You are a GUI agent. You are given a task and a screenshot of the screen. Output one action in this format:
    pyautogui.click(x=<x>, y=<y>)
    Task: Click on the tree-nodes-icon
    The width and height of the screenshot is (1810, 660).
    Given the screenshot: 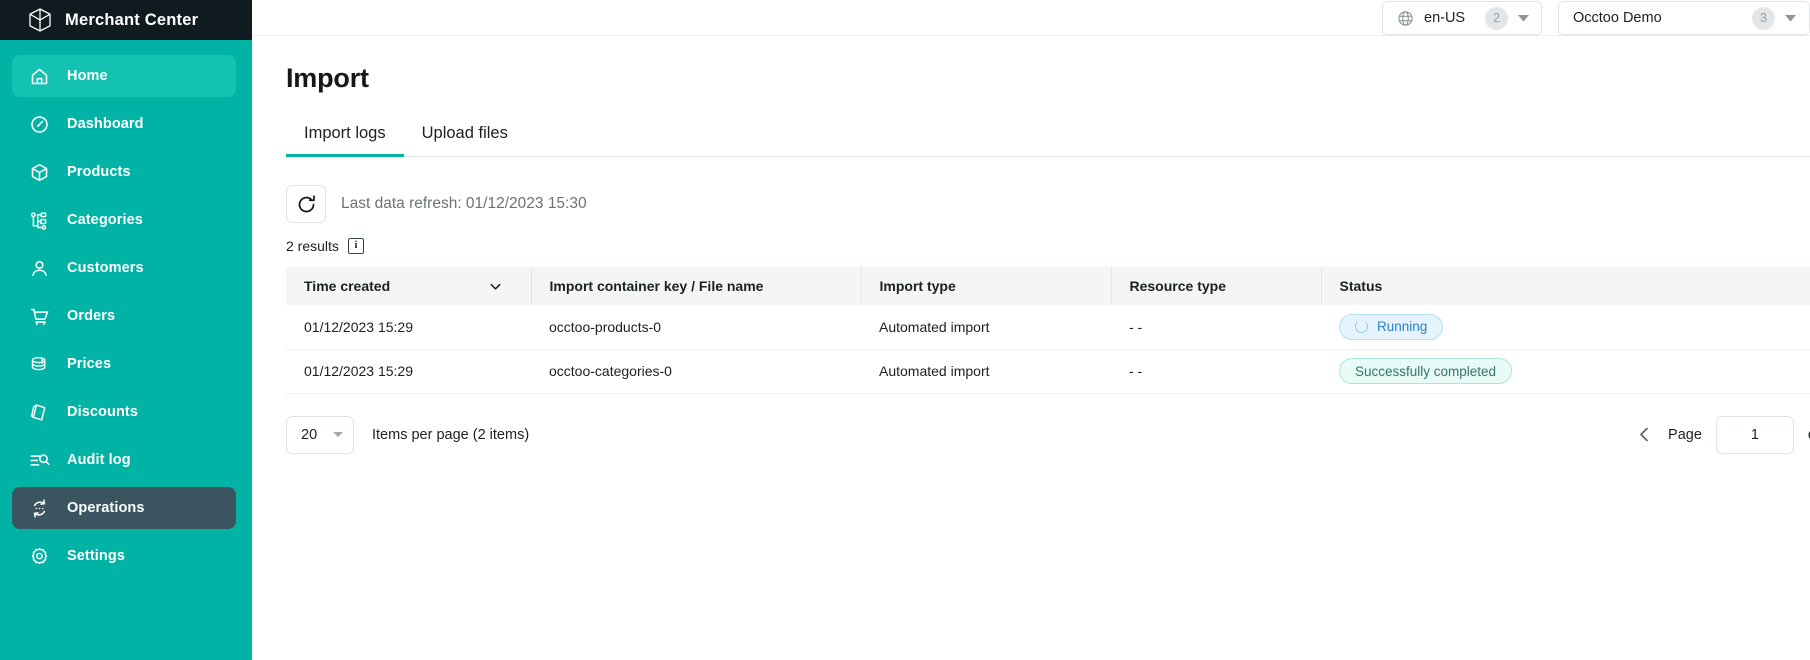 What is the action you would take?
    pyautogui.click(x=39, y=220)
    